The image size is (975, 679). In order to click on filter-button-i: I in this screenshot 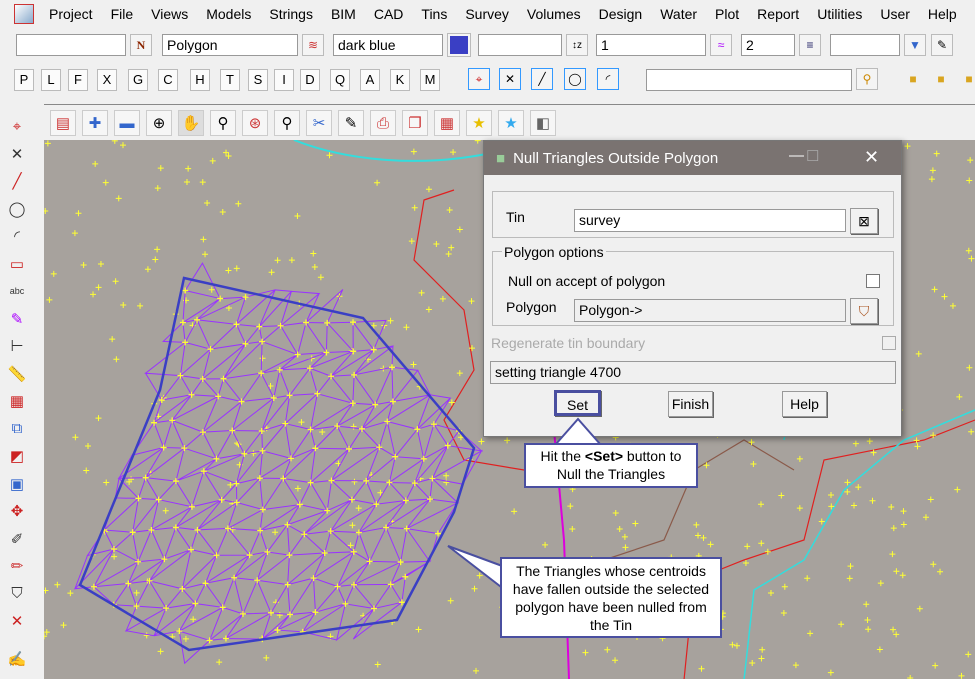, I will do `click(284, 80)`.